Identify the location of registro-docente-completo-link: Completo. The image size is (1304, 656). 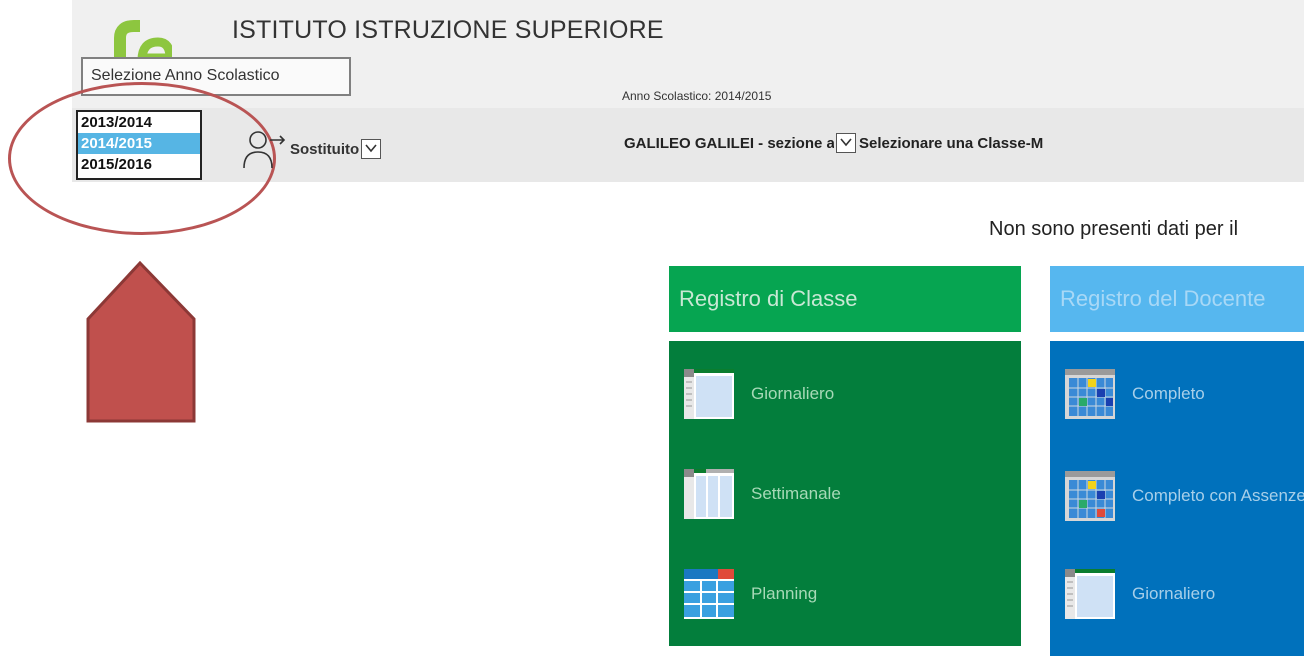
(1134, 394).